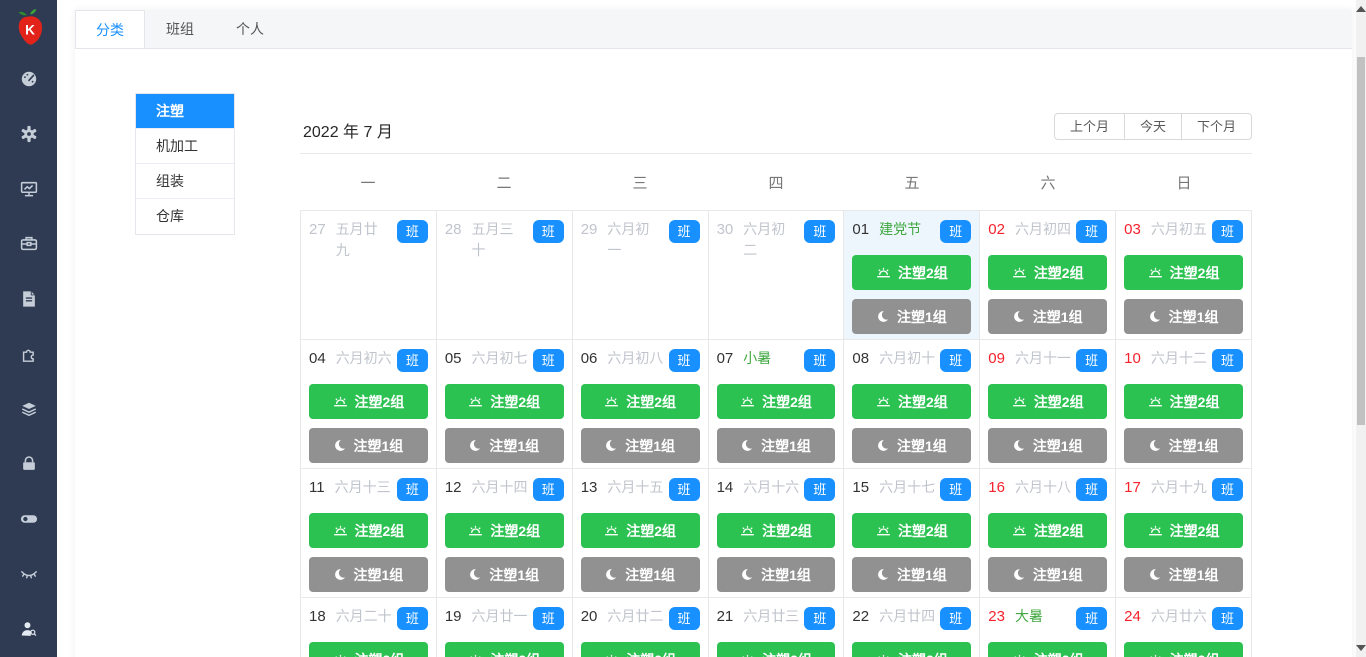  Describe the element at coordinates (640, 627) in the screenshot. I see `calendar-day-cell: 20 六月廿二 班 注塑2组 注塑1组` at that location.